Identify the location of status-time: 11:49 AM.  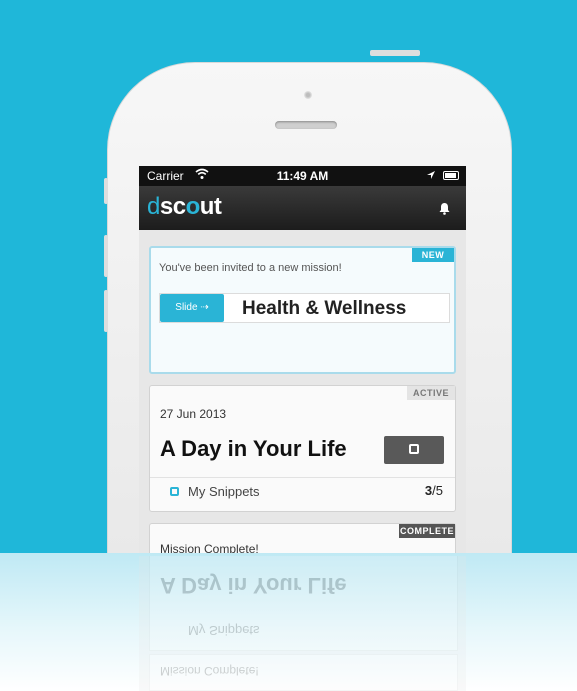
(302, 176).